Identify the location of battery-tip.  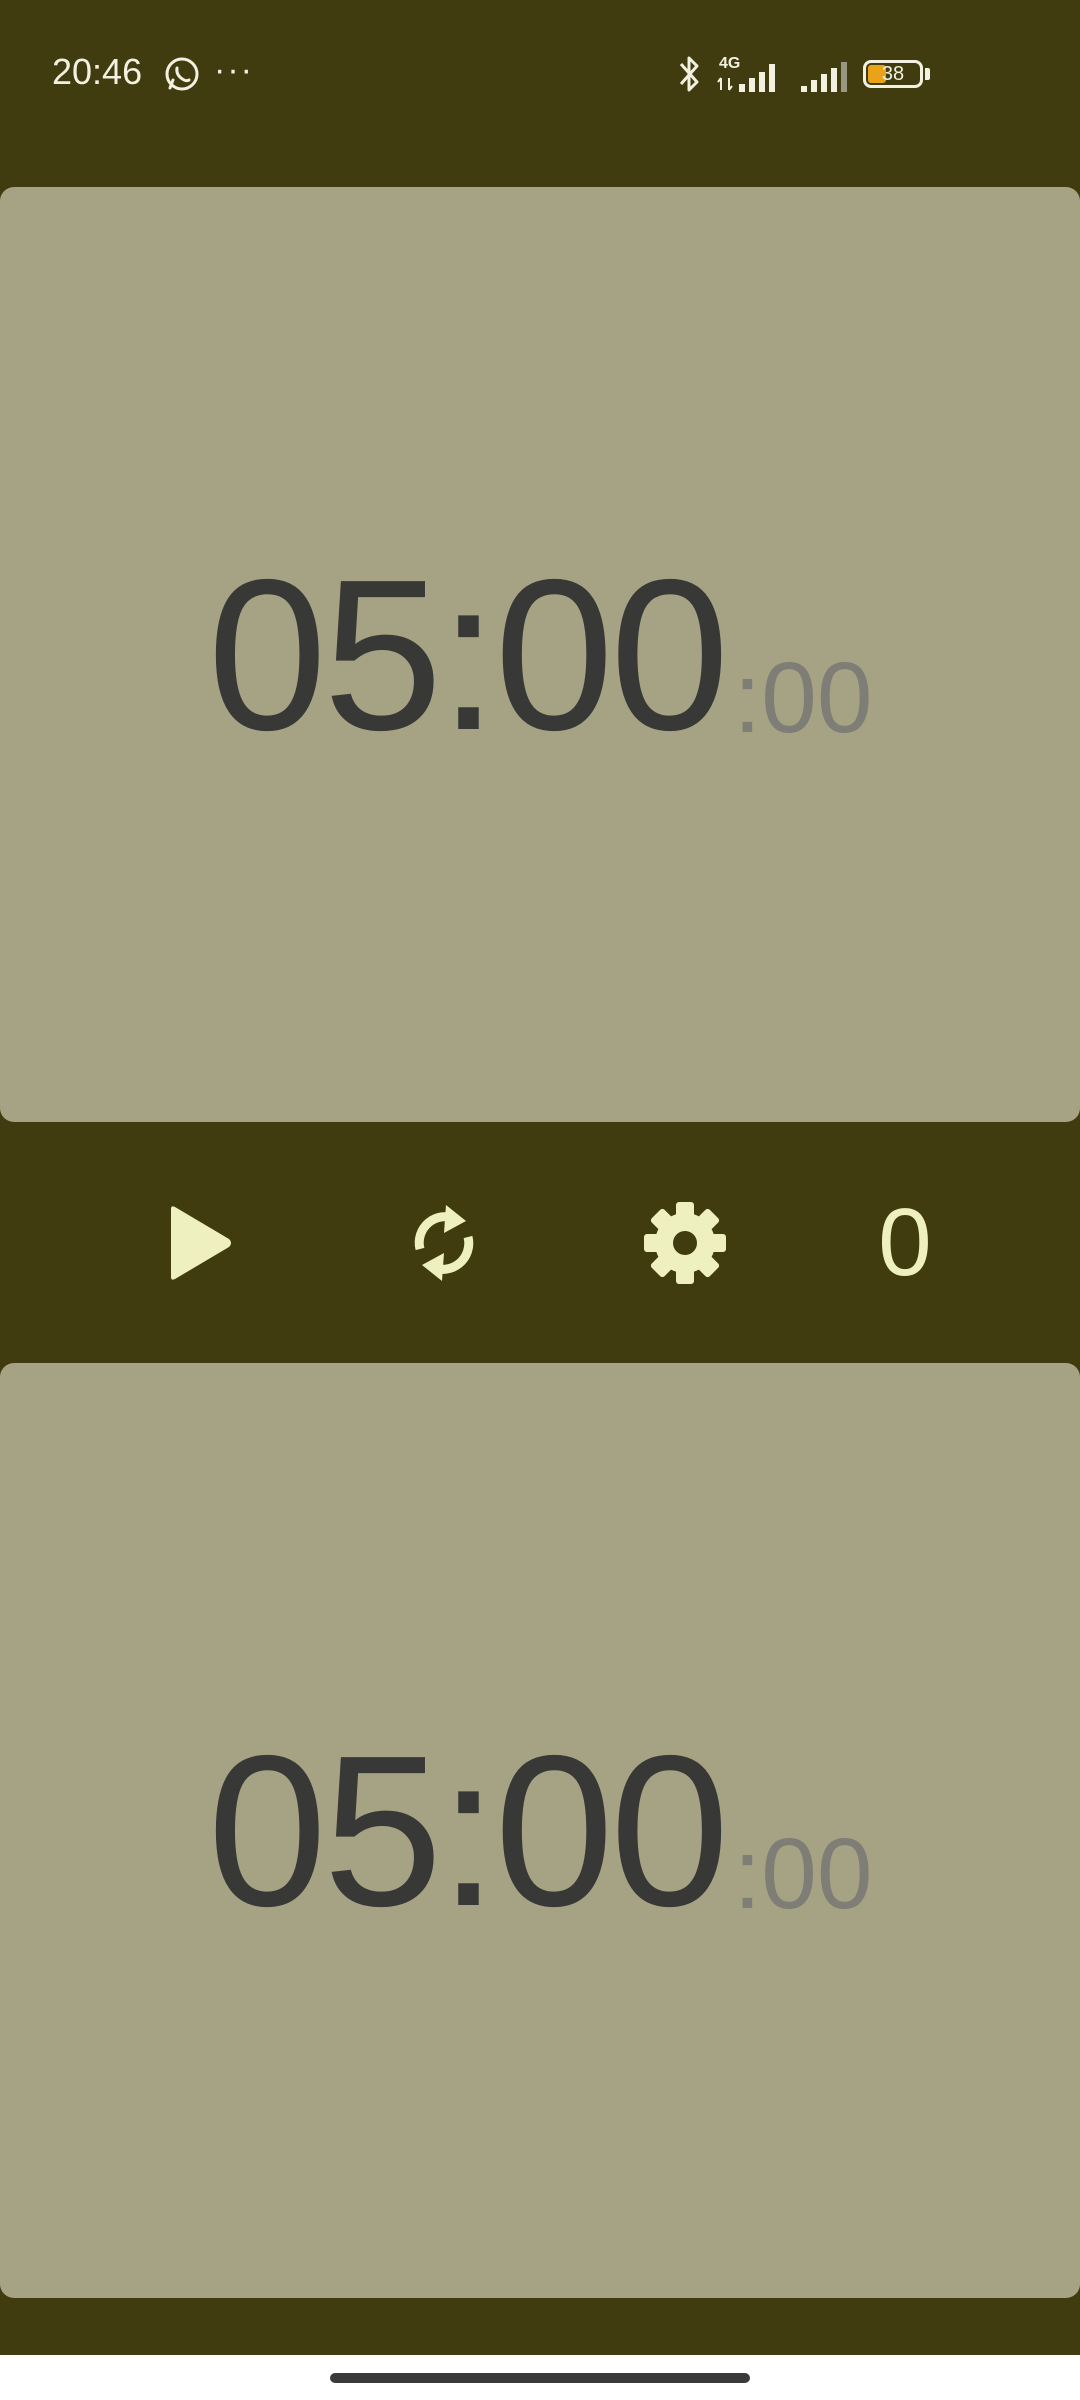
(927, 74).